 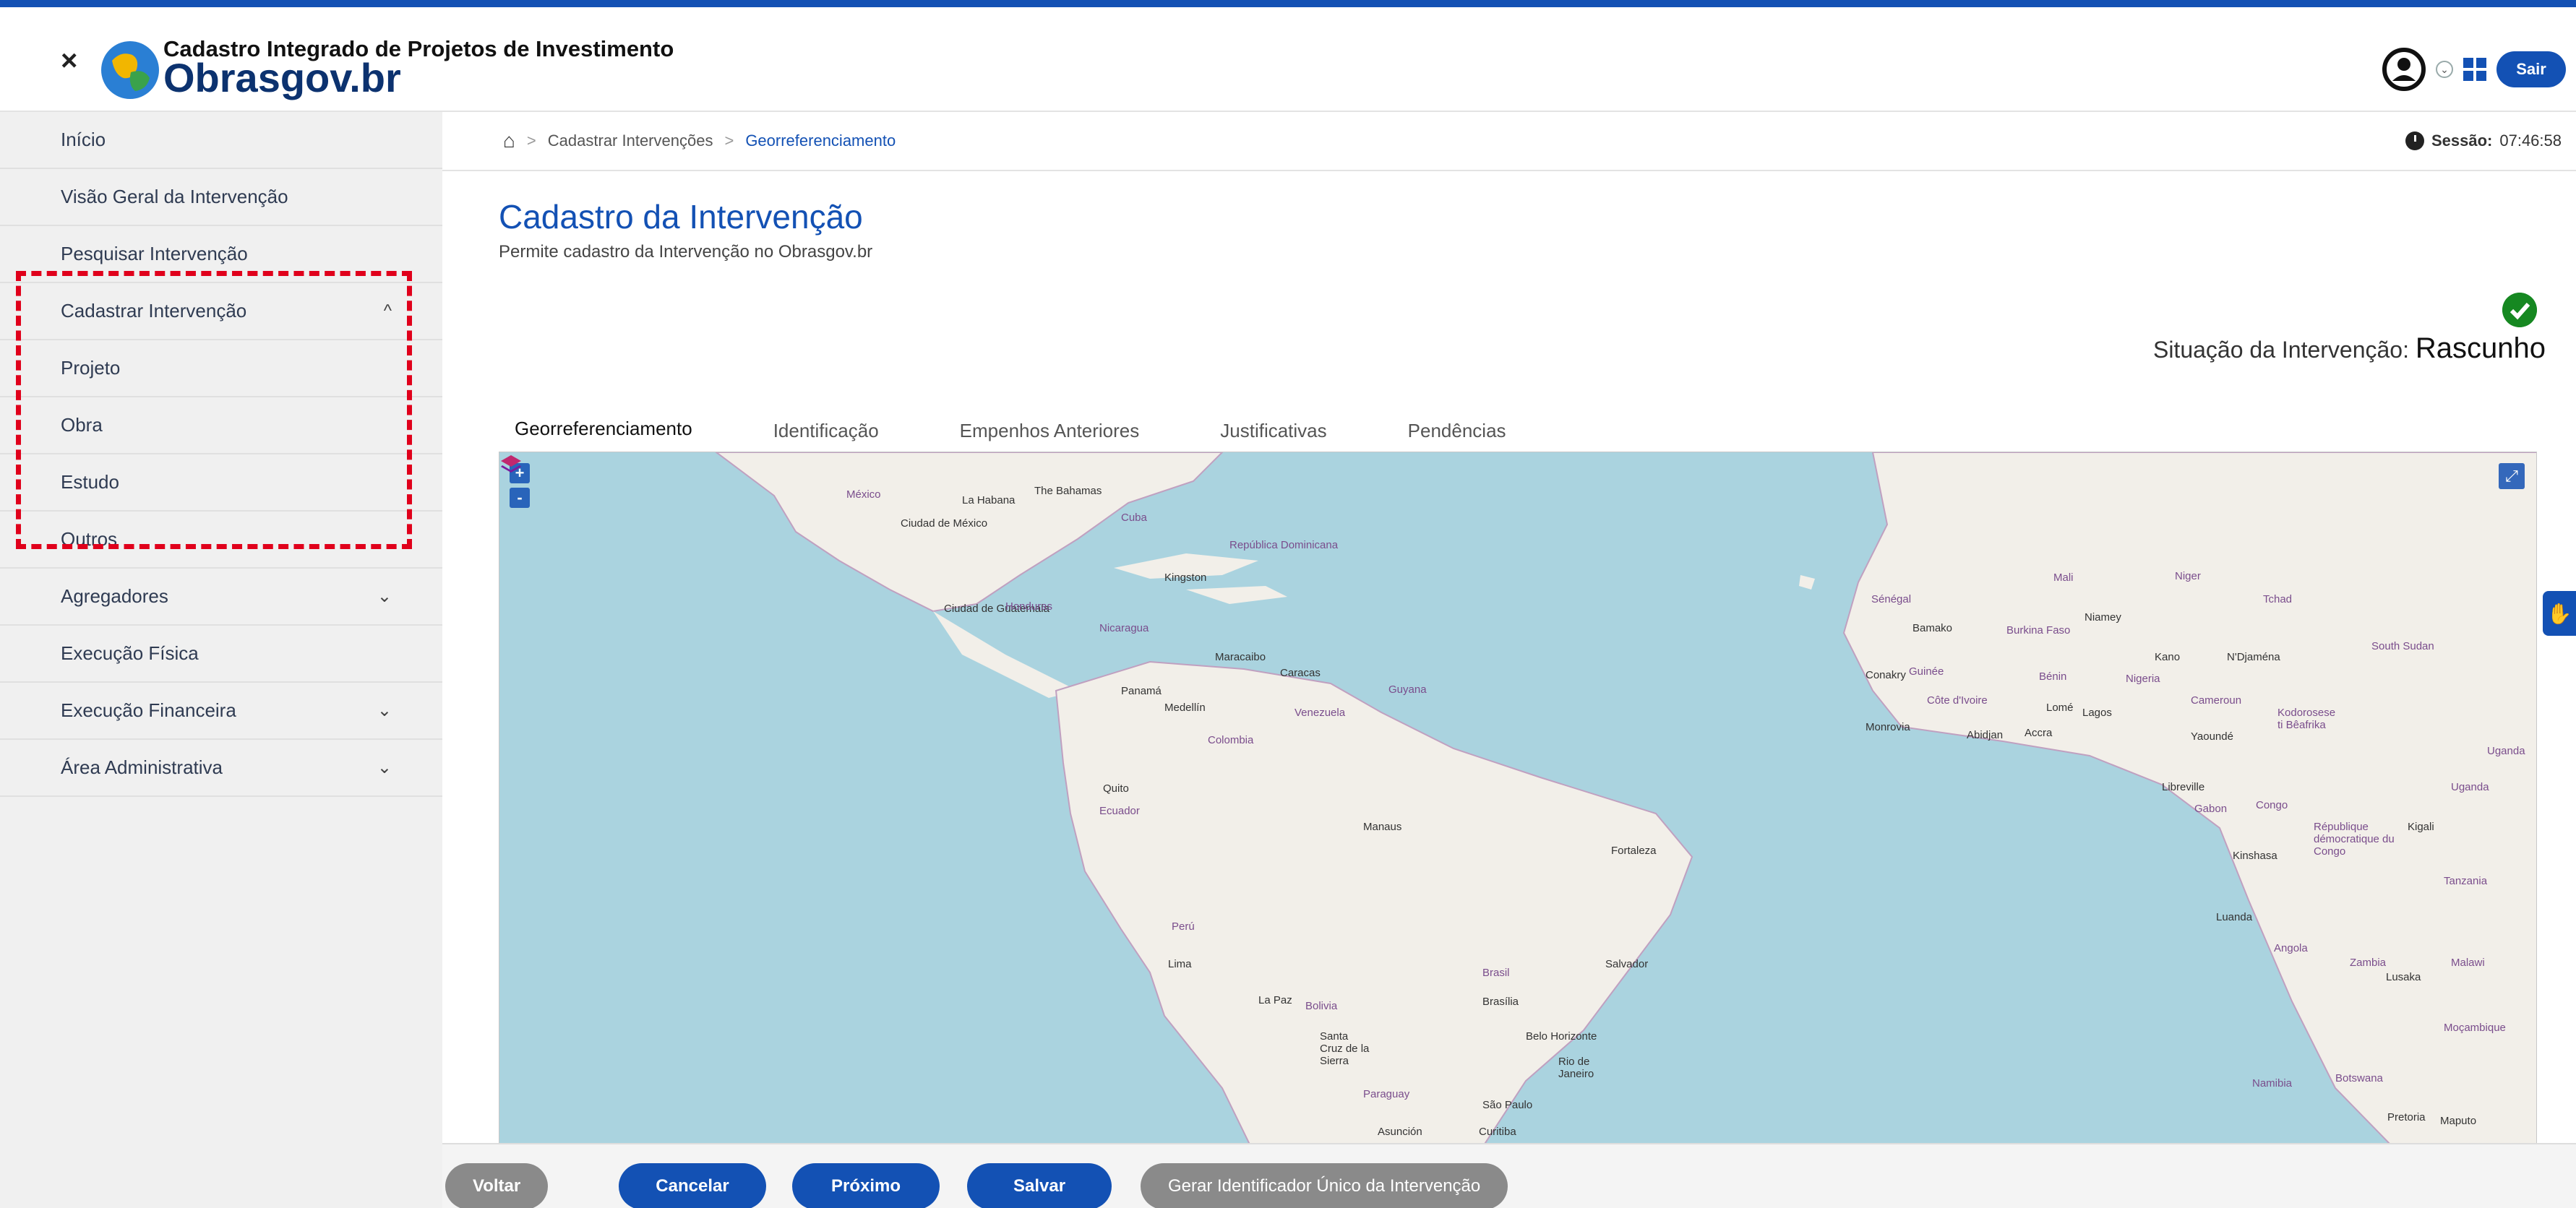 What do you see at coordinates (90, 539) in the screenshot?
I see `sidebar-item-label: Outros` at bounding box center [90, 539].